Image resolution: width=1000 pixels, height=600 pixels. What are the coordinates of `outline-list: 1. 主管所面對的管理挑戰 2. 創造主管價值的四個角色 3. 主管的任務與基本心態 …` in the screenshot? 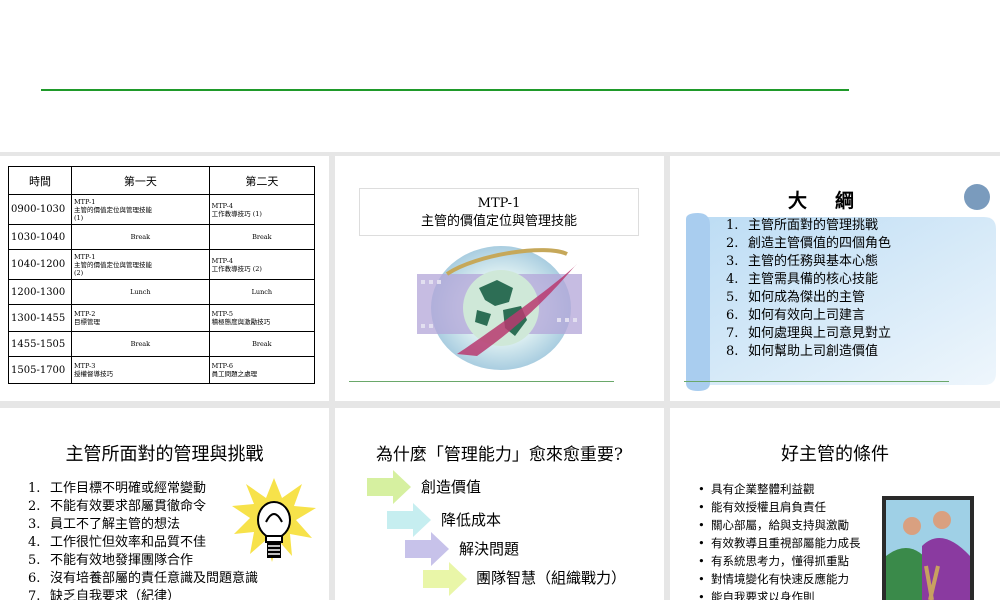 It's located at (808, 289).